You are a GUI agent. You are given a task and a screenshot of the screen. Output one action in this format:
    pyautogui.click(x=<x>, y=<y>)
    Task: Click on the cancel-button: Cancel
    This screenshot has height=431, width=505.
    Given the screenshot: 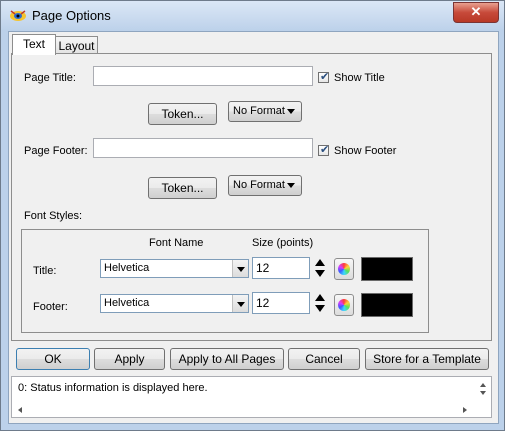 What is the action you would take?
    pyautogui.click(x=324, y=359)
    